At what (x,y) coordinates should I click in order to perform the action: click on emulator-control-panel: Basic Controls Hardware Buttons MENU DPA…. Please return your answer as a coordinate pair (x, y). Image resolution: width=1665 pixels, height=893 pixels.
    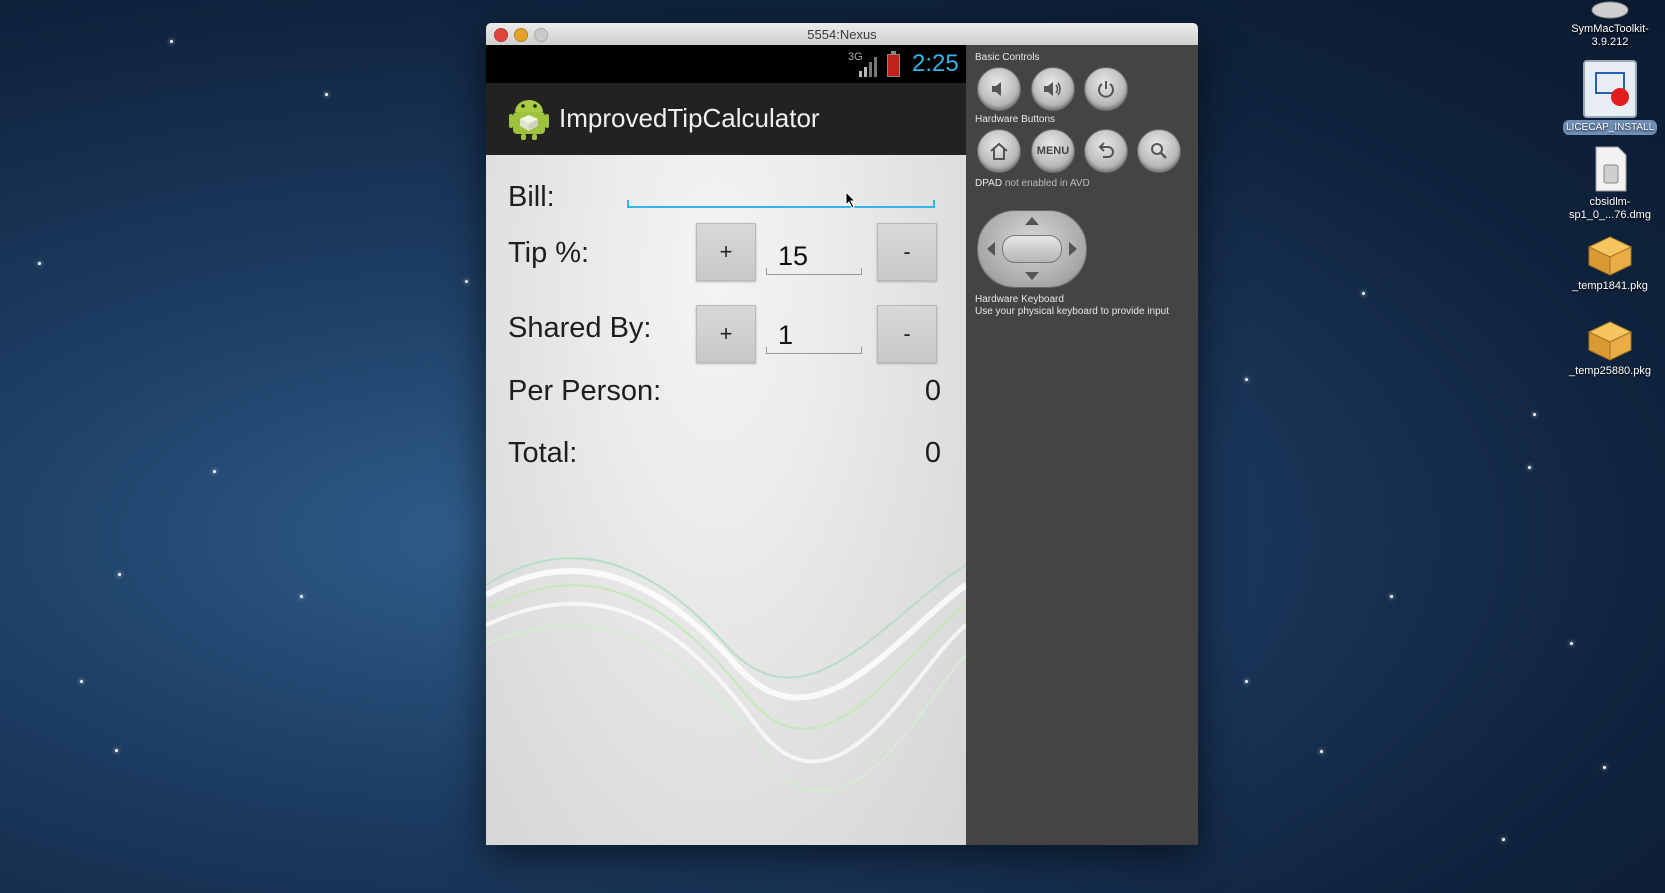
    Looking at the image, I should click on (1082, 445).